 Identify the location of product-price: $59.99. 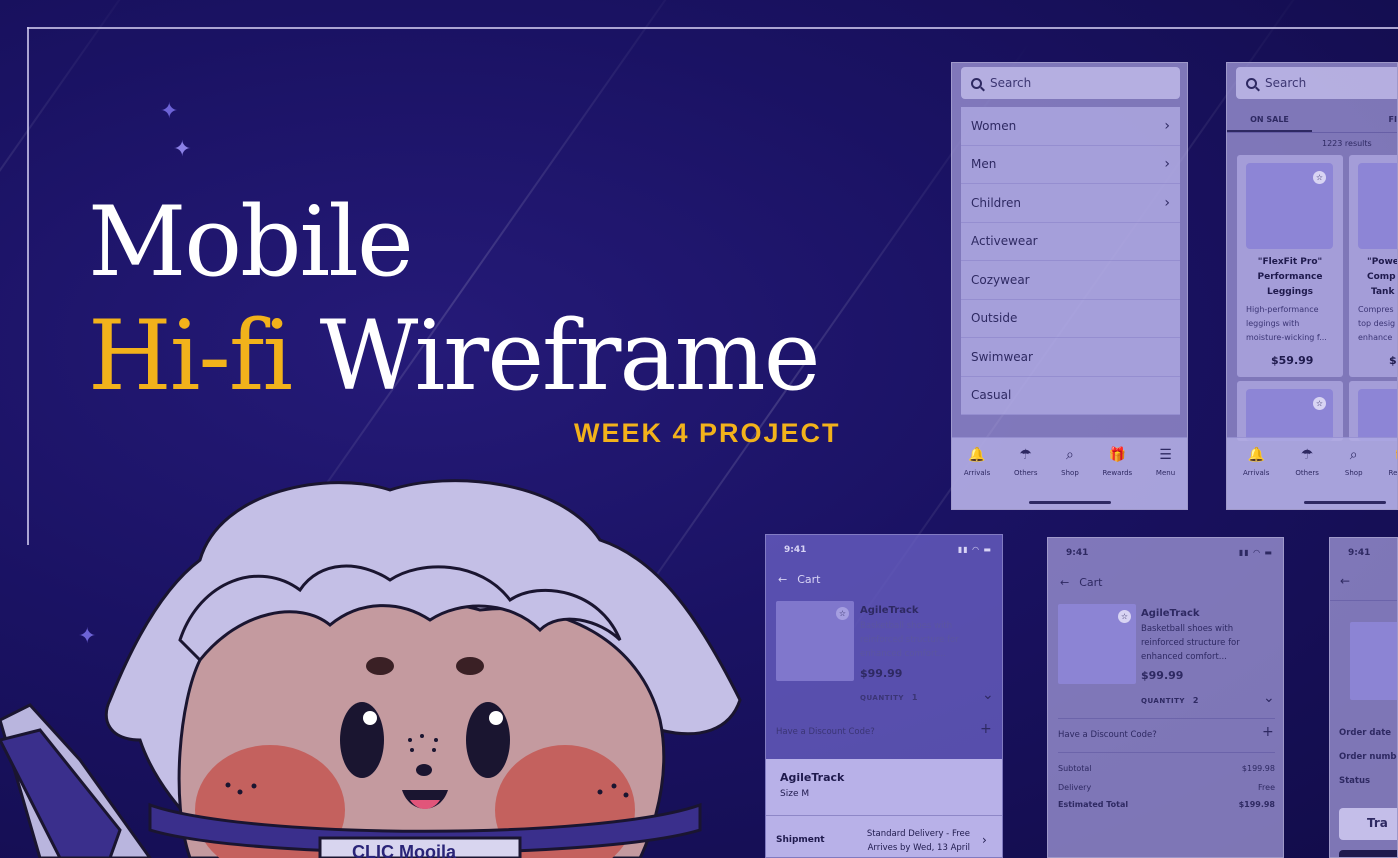
(1292, 360).